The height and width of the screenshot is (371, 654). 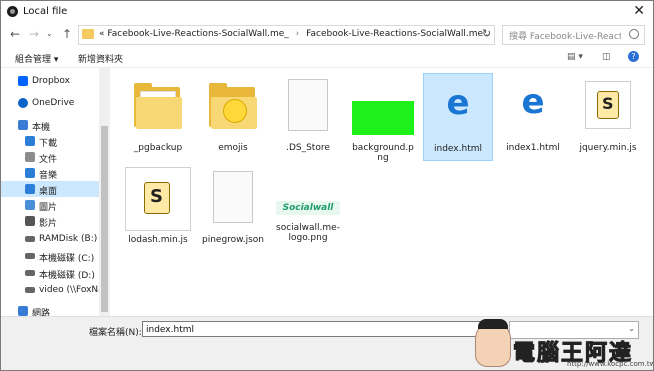 What do you see at coordinates (23, 311) in the screenshot?
I see `network-icon` at bounding box center [23, 311].